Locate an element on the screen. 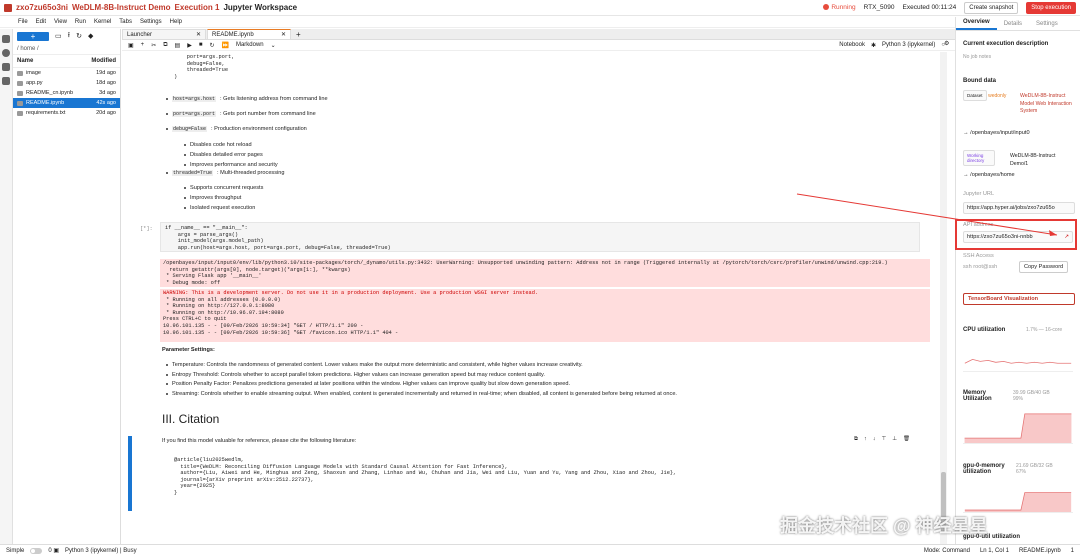  menu-item: Run is located at coordinates (80, 22).